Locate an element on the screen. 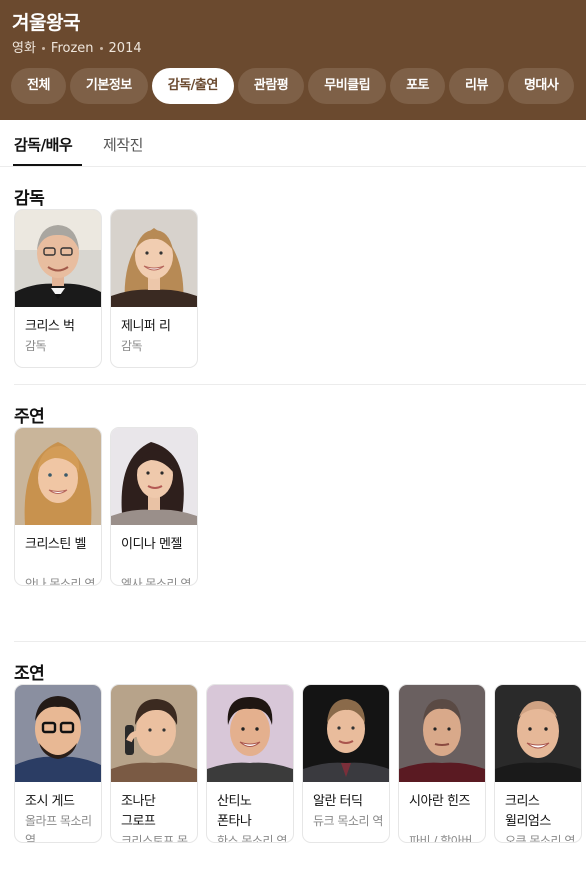 This screenshot has width=586, height=894. tab-quotes: 명대사 is located at coordinates (541, 86).